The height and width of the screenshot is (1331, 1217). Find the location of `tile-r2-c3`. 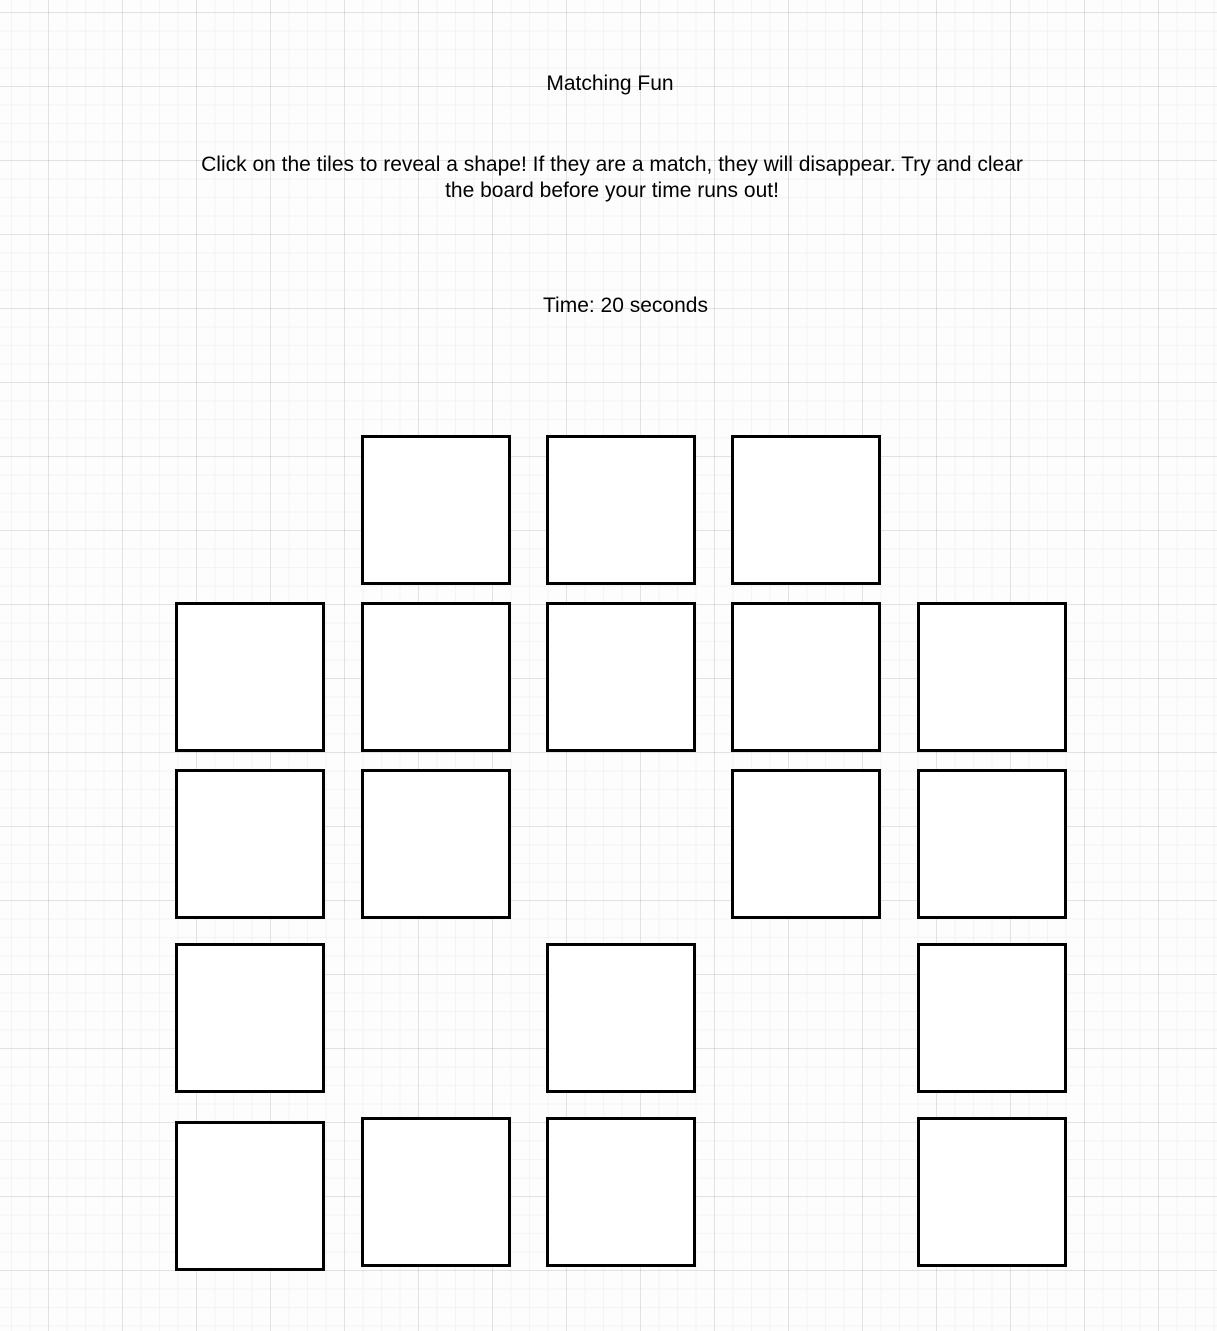

tile-r2-c3 is located at coordinates (621, 677).